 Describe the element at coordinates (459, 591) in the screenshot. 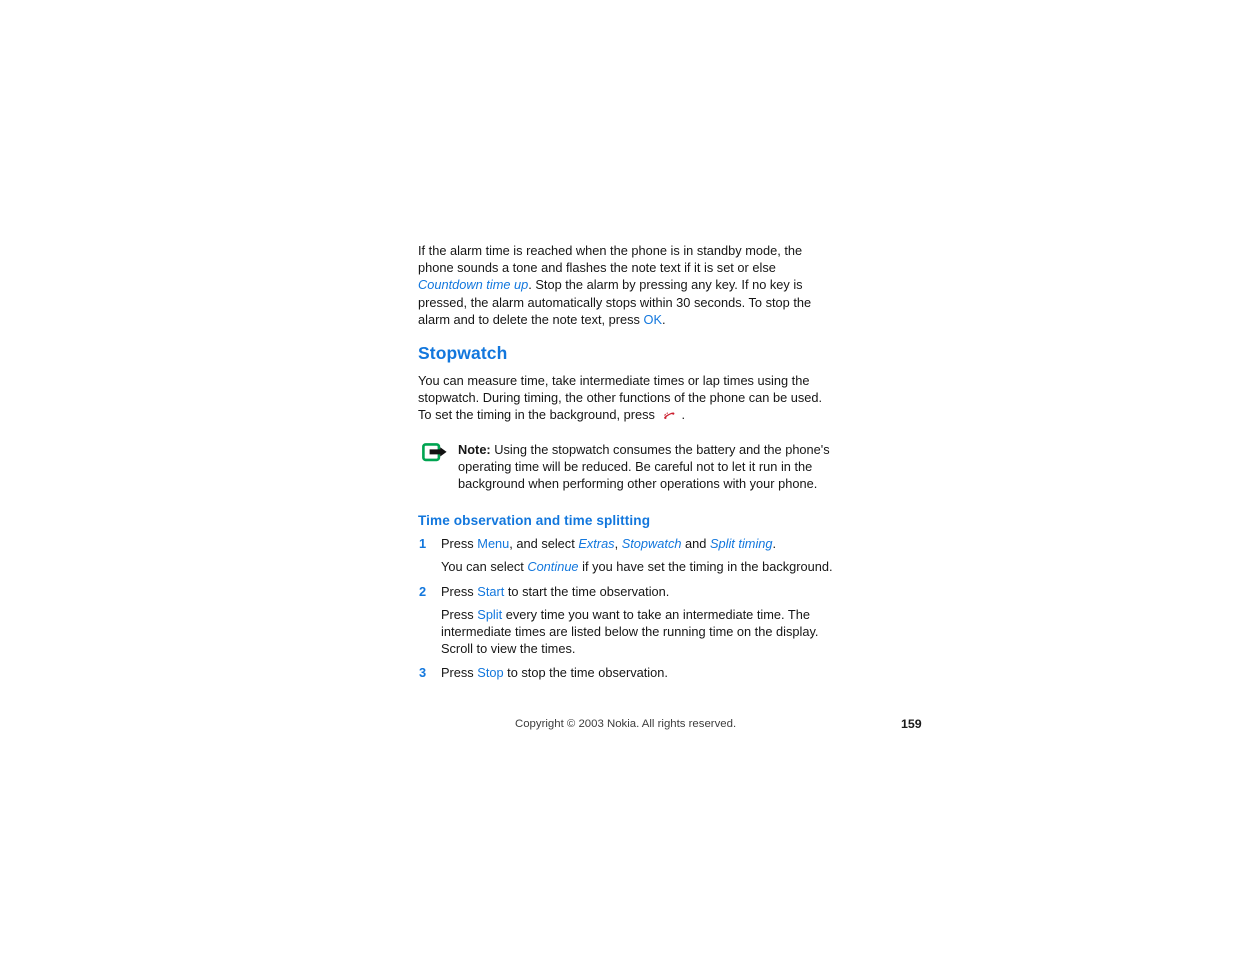

I see `step2-prefix: Press` at that location.